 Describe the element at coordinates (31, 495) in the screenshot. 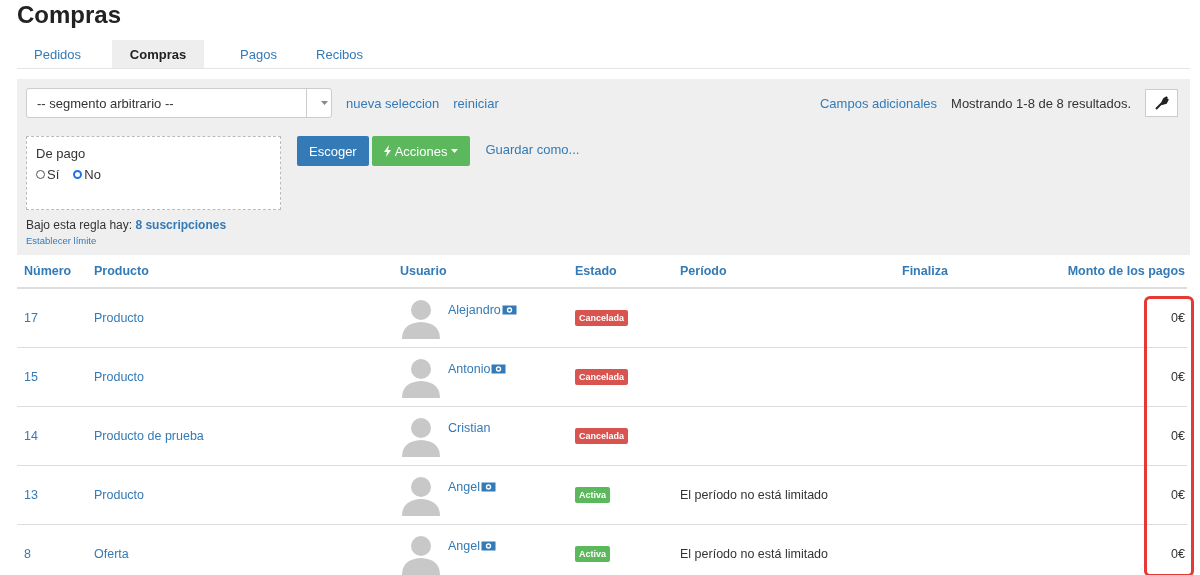

I see `order-number-link: 13` at that location.